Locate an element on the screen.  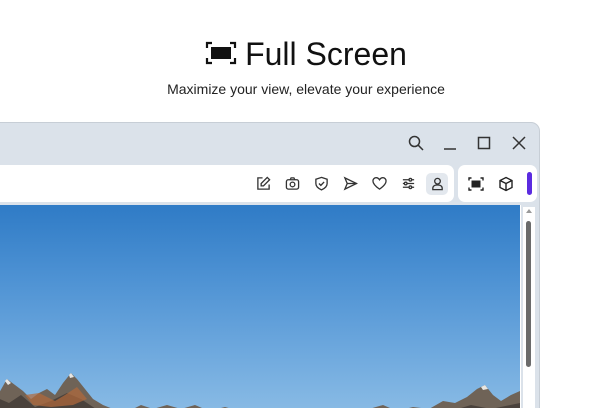
search-button is located at coordinates (416, 143).